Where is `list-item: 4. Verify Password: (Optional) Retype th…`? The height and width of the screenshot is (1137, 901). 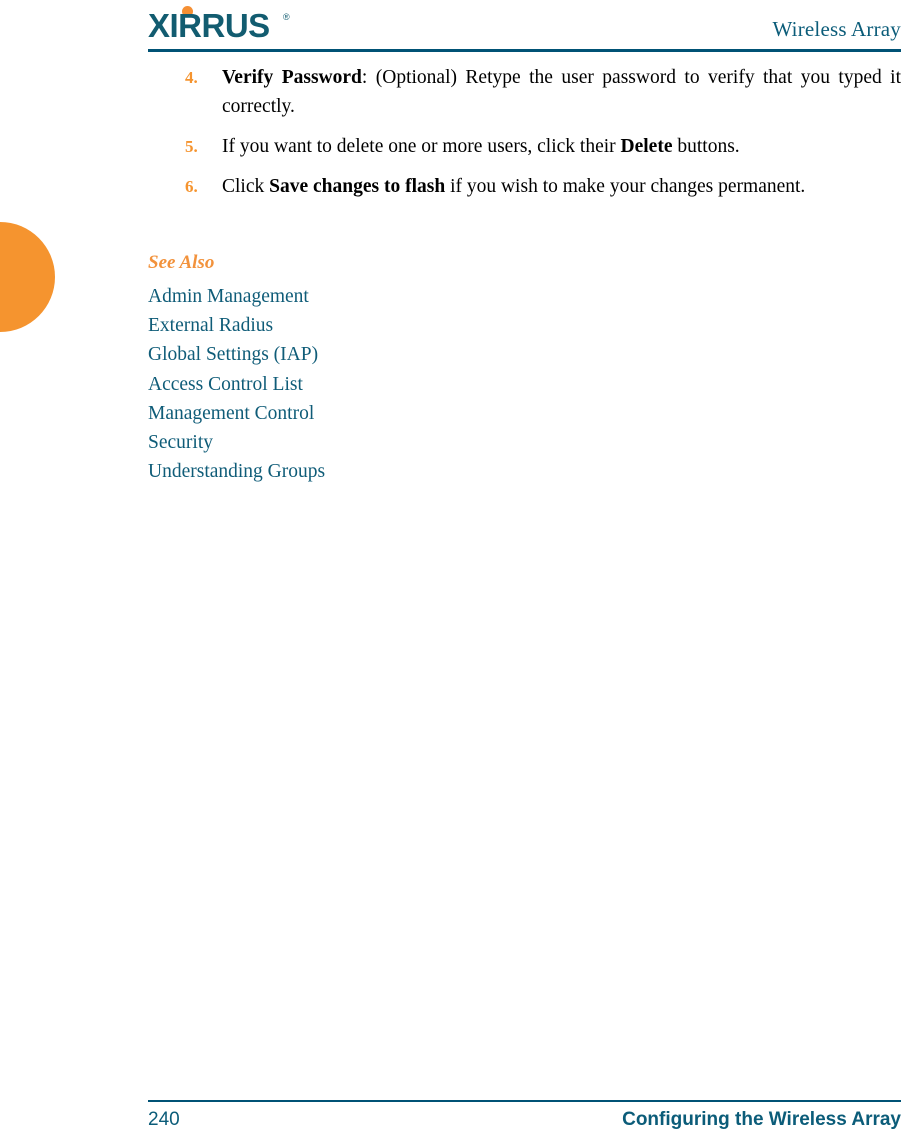
list-item: 4. Verify Password: (Optional) Retype th… is located at coordinates (524, 92).